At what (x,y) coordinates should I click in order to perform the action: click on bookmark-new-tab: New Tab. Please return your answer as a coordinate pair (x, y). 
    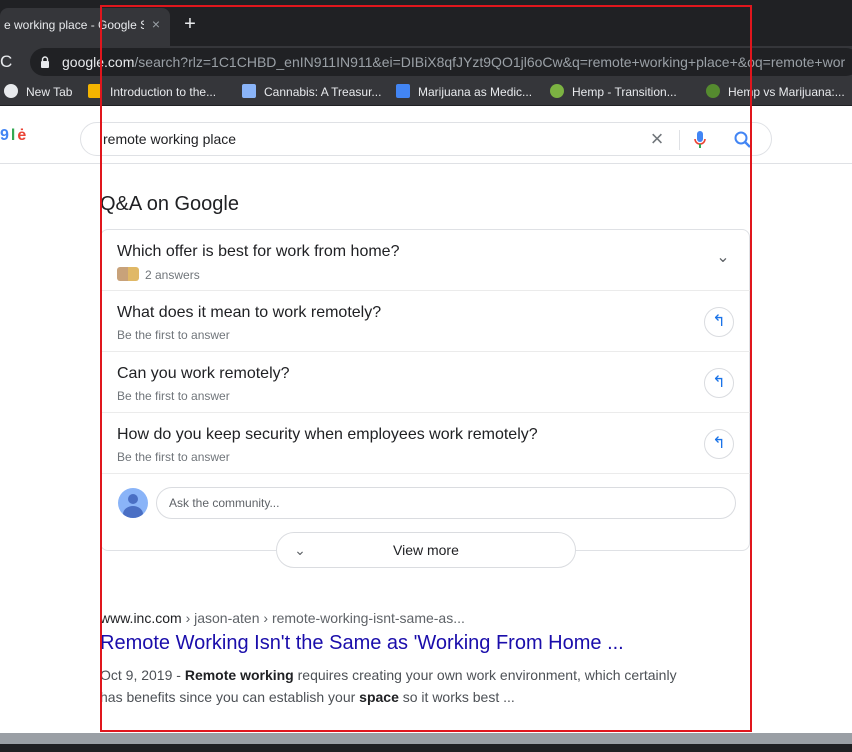
    Looking at the image, I should click on (38, 93).